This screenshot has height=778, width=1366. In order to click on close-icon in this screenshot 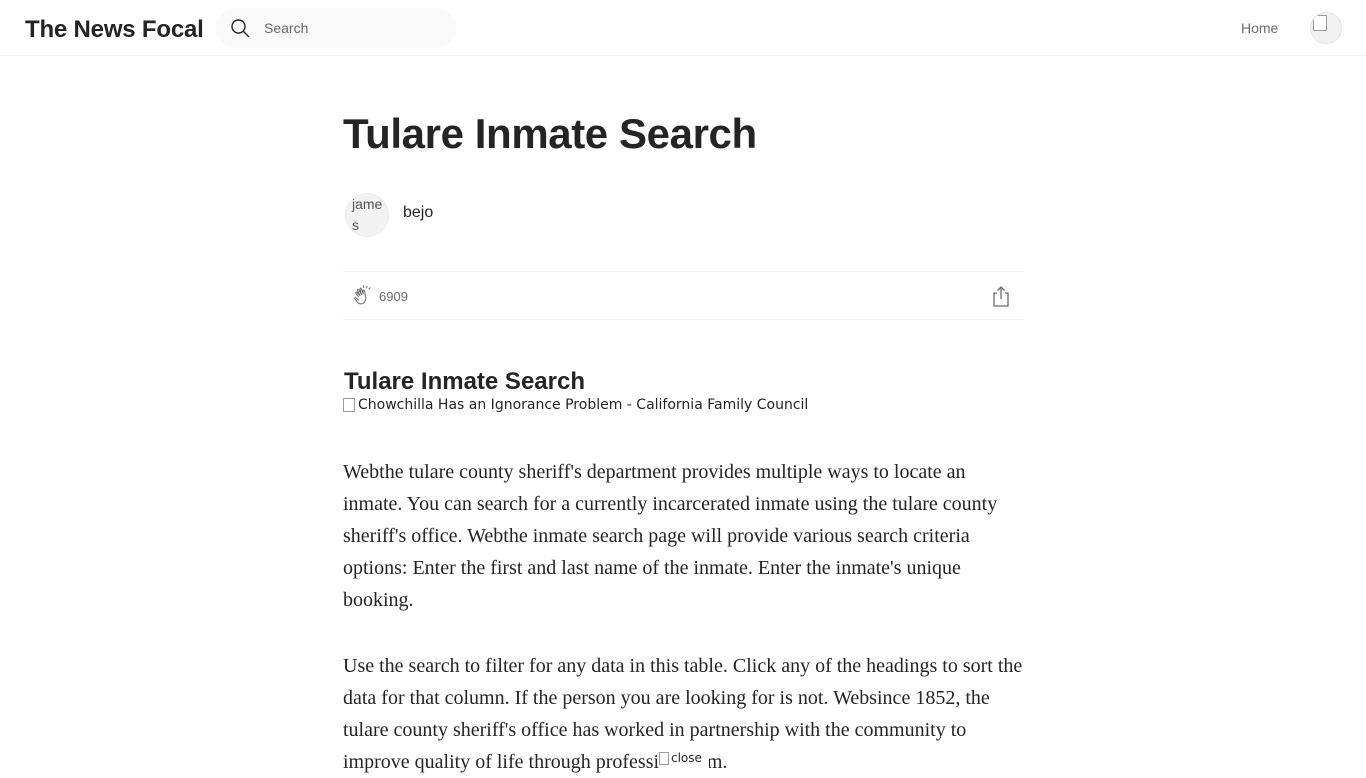, I will do `click(664, 758)`.